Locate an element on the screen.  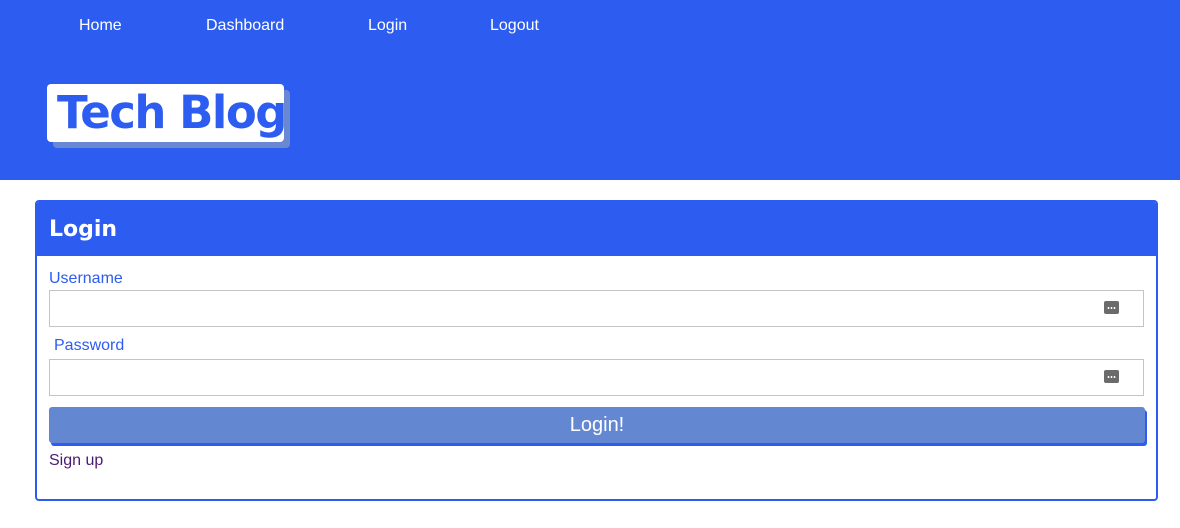
login-card-title: Login is located at coordinates (83, 229).